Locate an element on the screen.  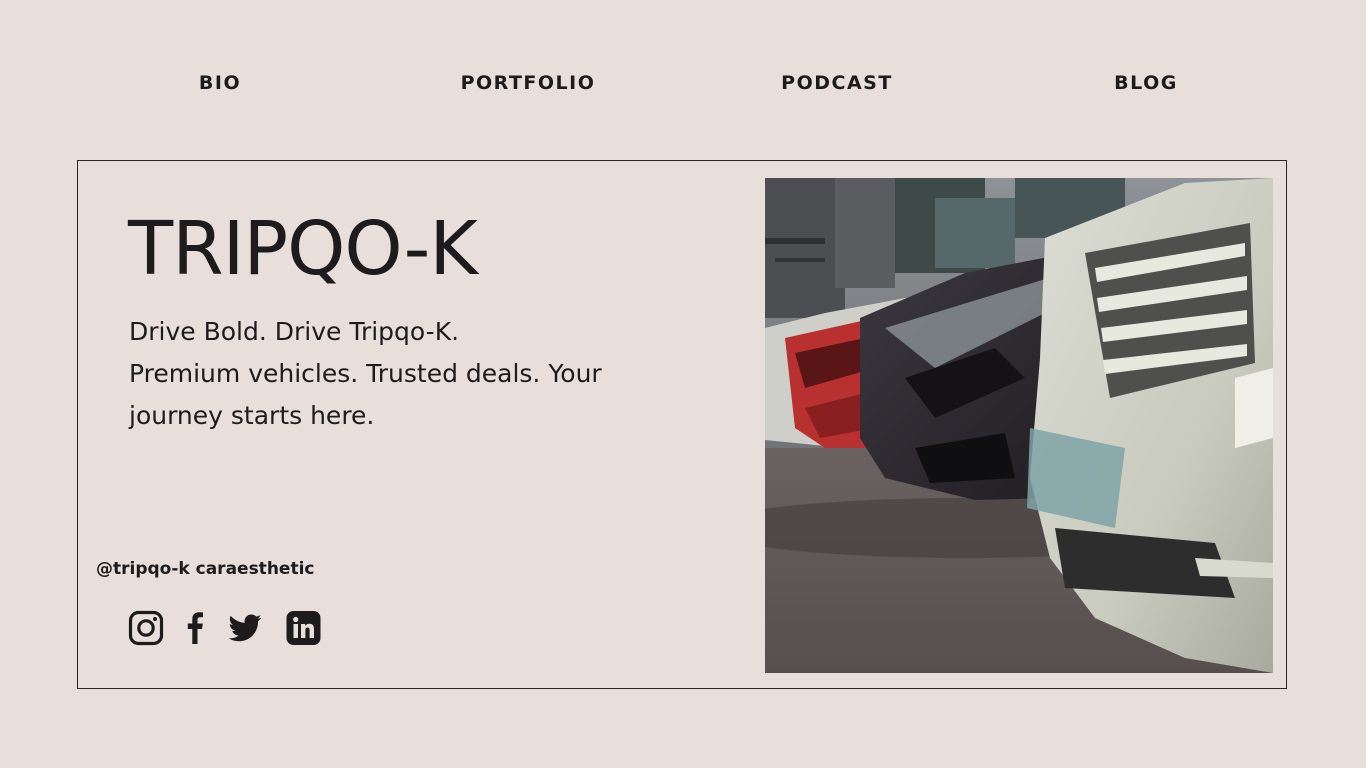
nav-portfolio: PORTFOLIO is located at coordinates (528, 83).